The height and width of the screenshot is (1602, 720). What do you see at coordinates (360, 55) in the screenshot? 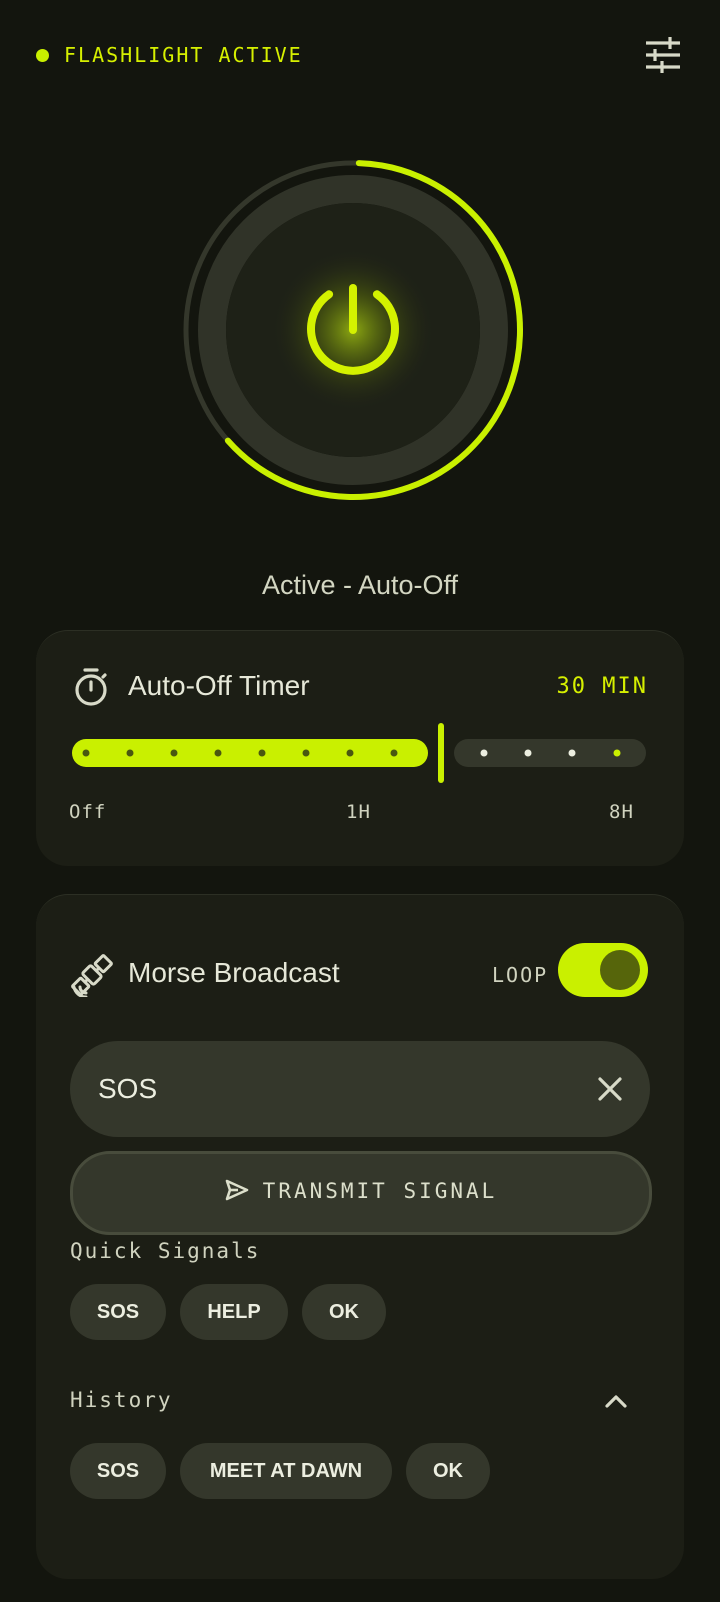
I see `top-bar: FLASHLIGHT ACTIVE` at bounding box center [360, 55].